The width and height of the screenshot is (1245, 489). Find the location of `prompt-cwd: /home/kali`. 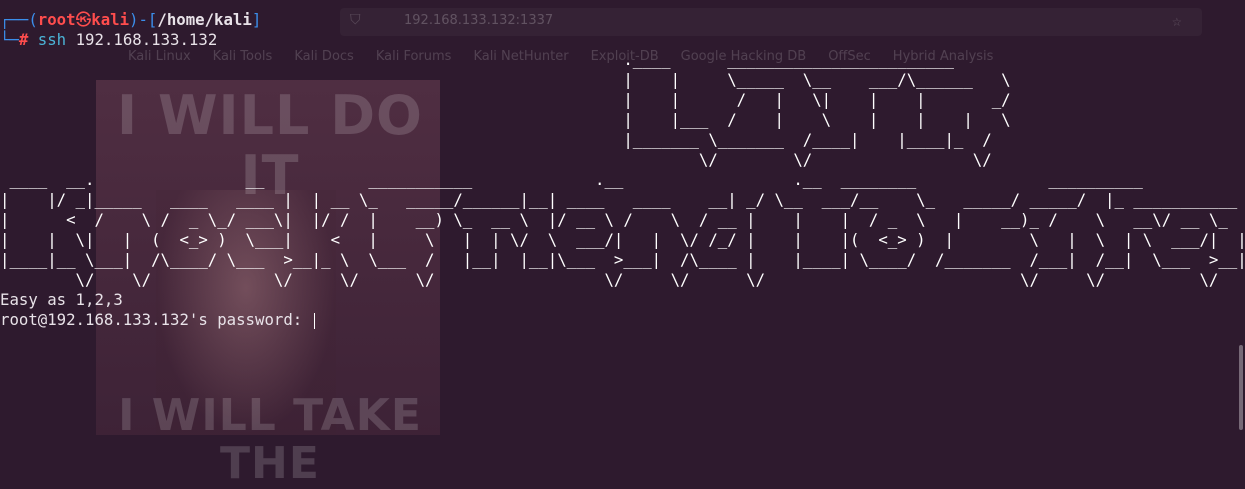

prompt-cwd: /home/kali is located at coordinates (204, 19).